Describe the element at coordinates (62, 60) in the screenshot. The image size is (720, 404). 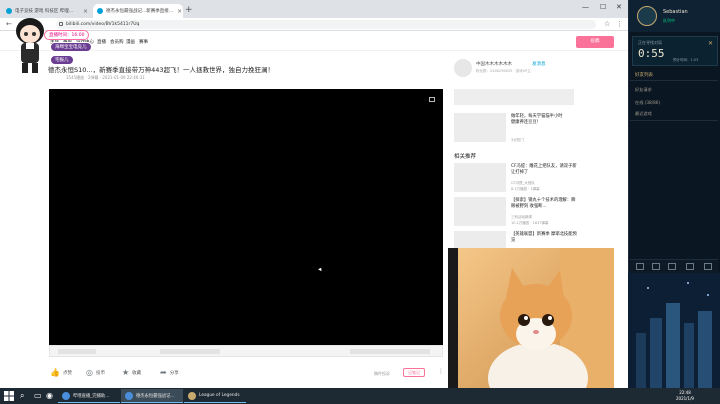
I see `streamer-badge: 宅报儿` at that location.